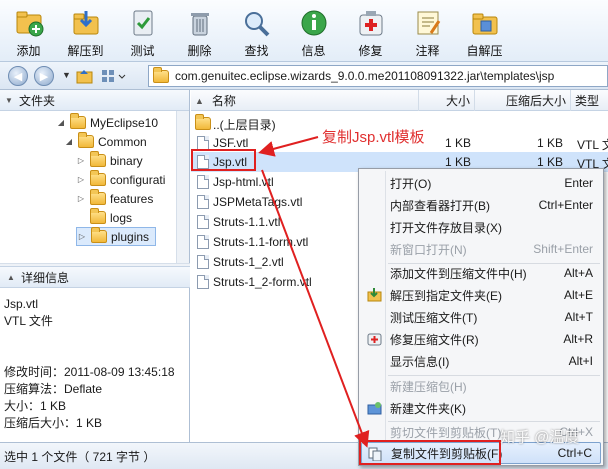  What do you see at coordinates (116, 236) in the screenshot?
I see `tree-item-plugins: ▷ plugins` at bounding box center [116, 236].